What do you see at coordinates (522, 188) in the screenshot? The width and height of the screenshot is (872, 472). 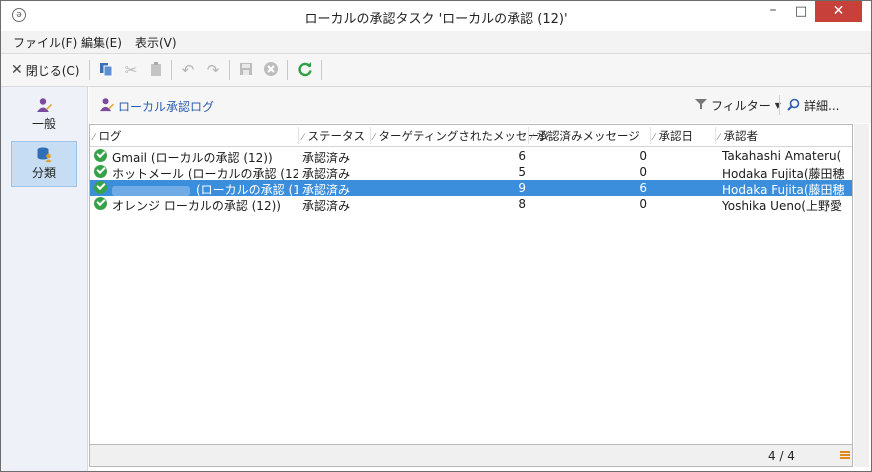 I see `targeted-cell: 9` at bounding box center [522, 188].